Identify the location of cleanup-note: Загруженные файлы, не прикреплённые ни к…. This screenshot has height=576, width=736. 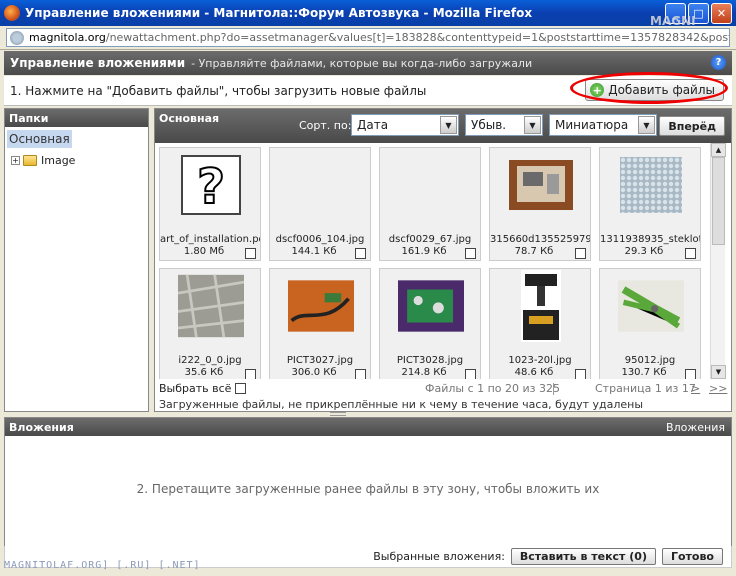
(401, 404).